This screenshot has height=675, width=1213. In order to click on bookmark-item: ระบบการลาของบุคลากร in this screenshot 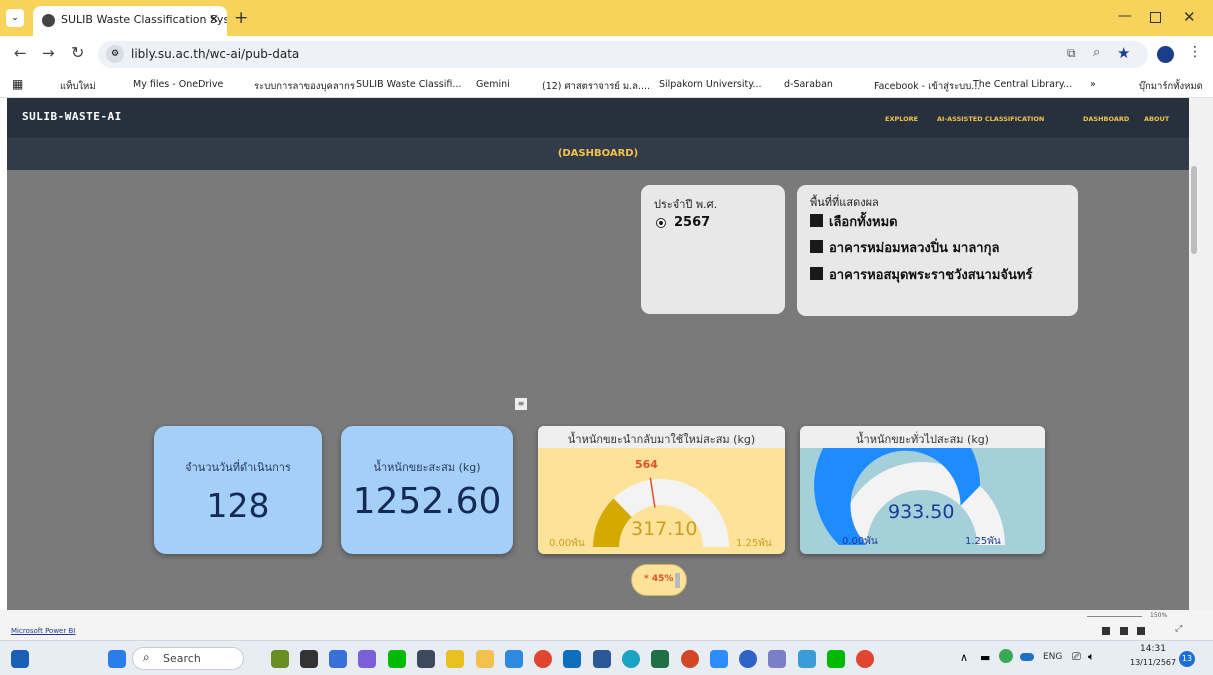, I will do `click(304, 86)`.